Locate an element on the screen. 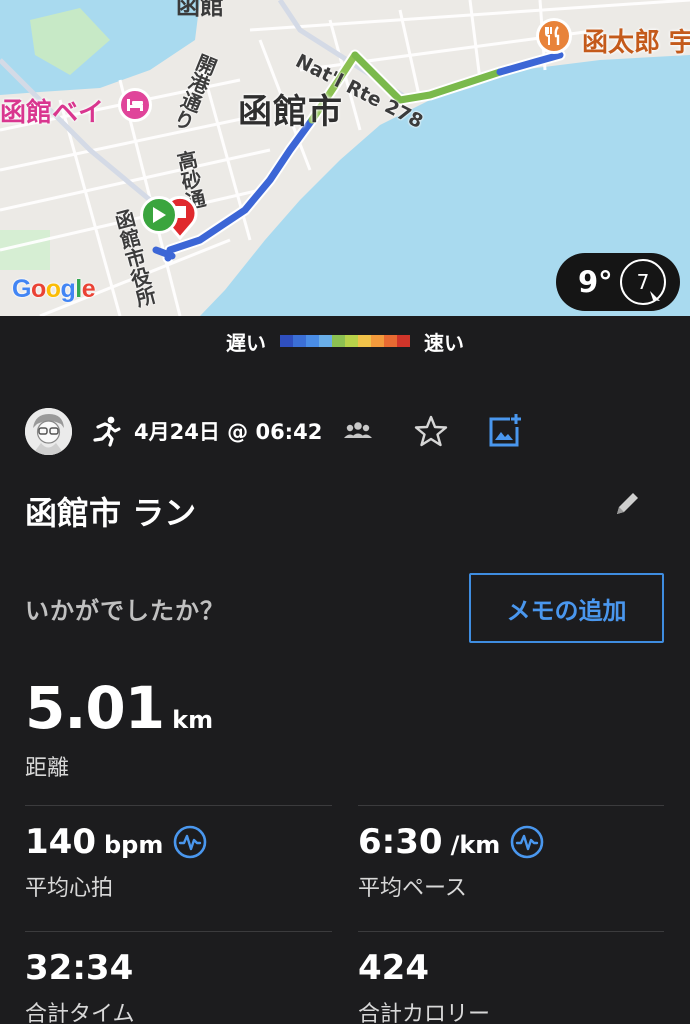 Image resolution: width=690 pixels, height=1024 pixels. speed-color-bar is located at coordinates (345, 341).